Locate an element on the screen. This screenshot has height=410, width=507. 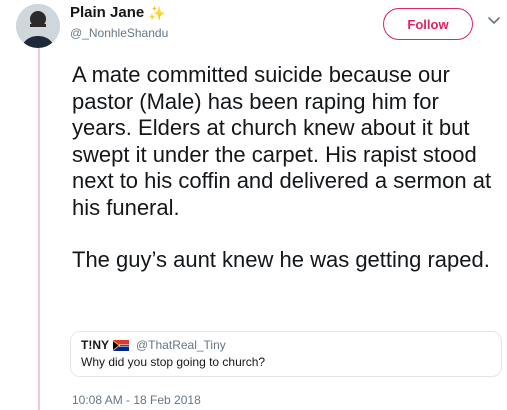
quoted-tweet-header: T!NY @ThatReal_Tiny is located at coordinates (286, 345).